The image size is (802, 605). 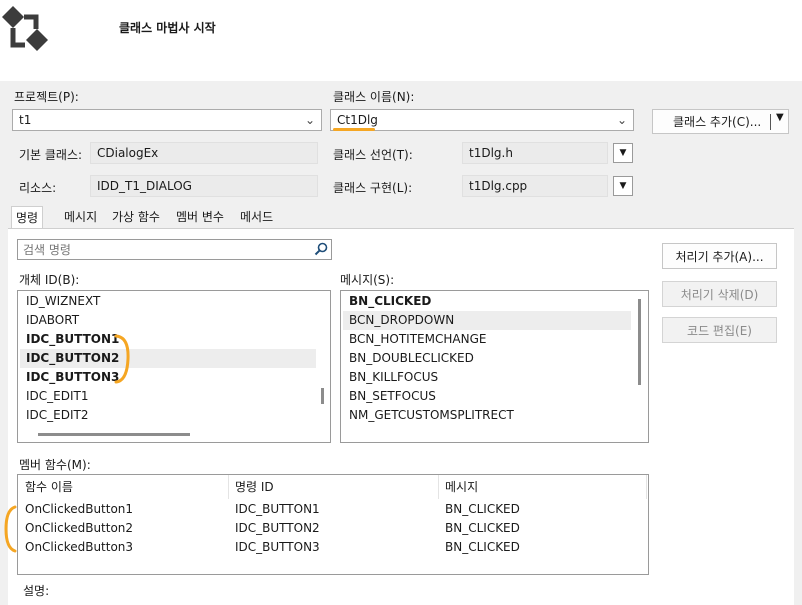 What do you see at coordinates (535, 153) in the screenshot?
I see `class-declaration-field: t1Dlg.h` at bounding box center [535, 153].